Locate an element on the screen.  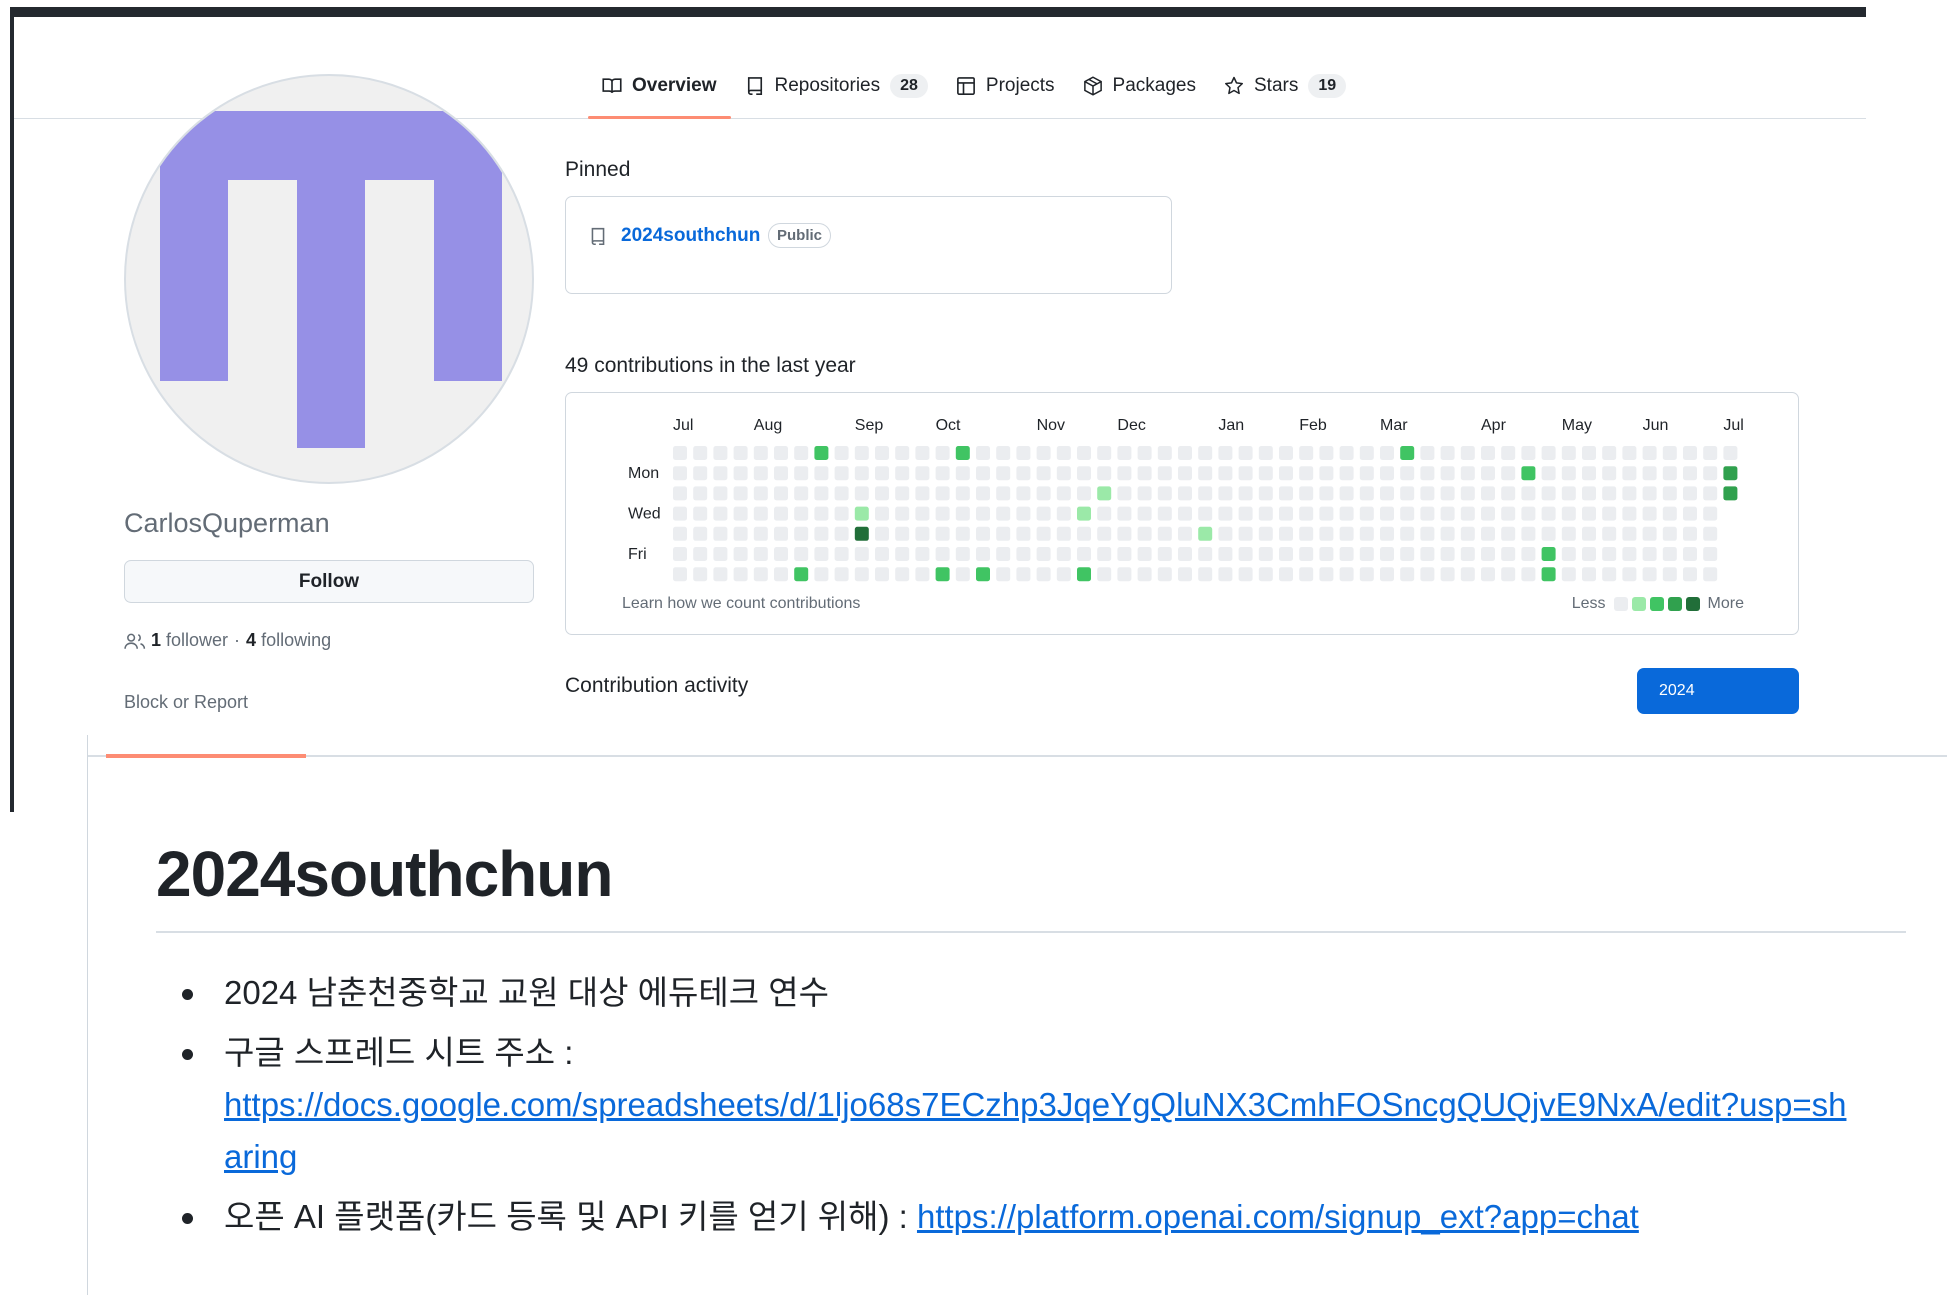
following-link: following is located at coordinates (296, 640).